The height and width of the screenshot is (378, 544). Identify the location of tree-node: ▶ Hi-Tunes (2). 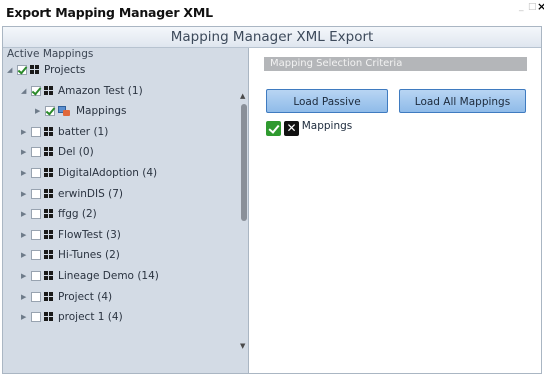
(70, 255).